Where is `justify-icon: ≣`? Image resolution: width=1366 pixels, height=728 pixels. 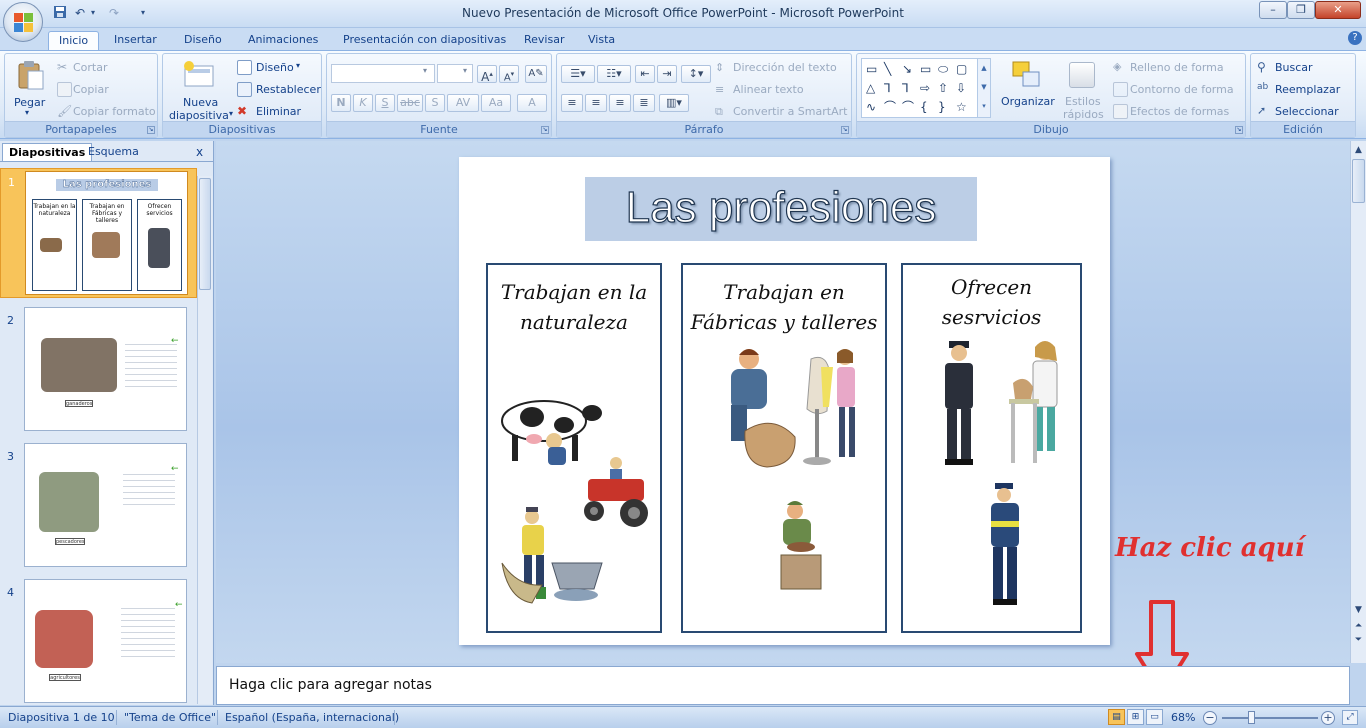
justify-icon: ≣ is located at coordinates (644, 103).